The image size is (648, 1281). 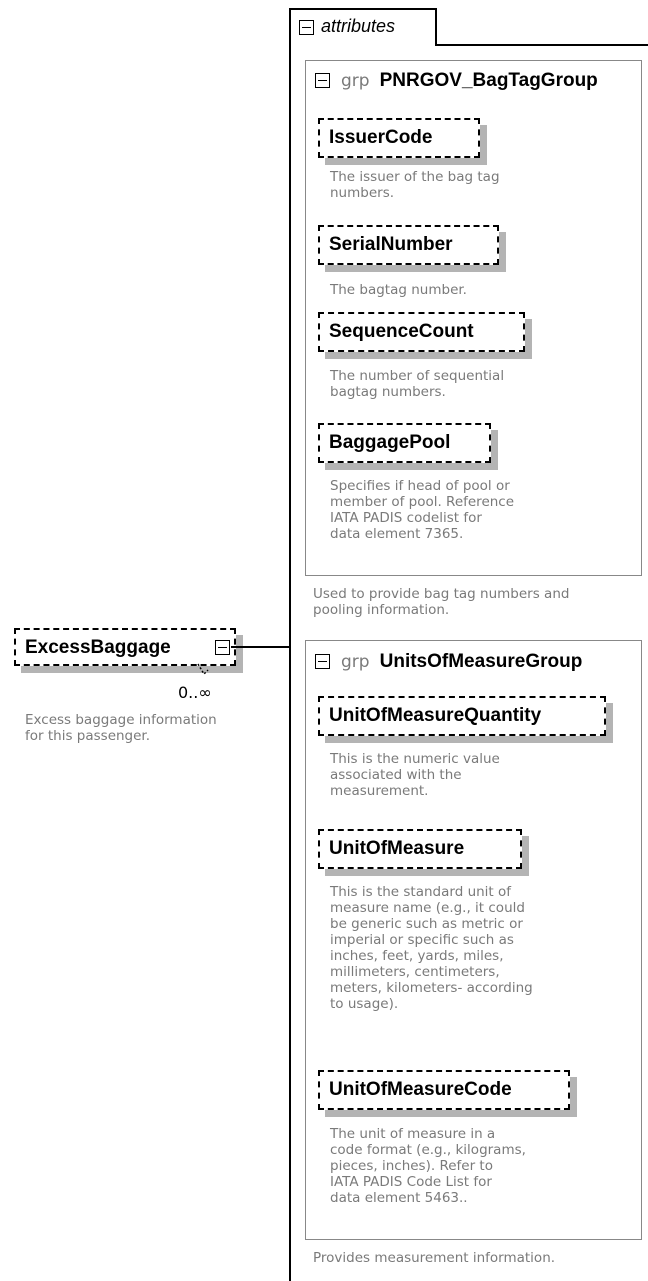 I want to click on unit-of-measure-node: UnitOfMeasure, so click(x=420, y=849).